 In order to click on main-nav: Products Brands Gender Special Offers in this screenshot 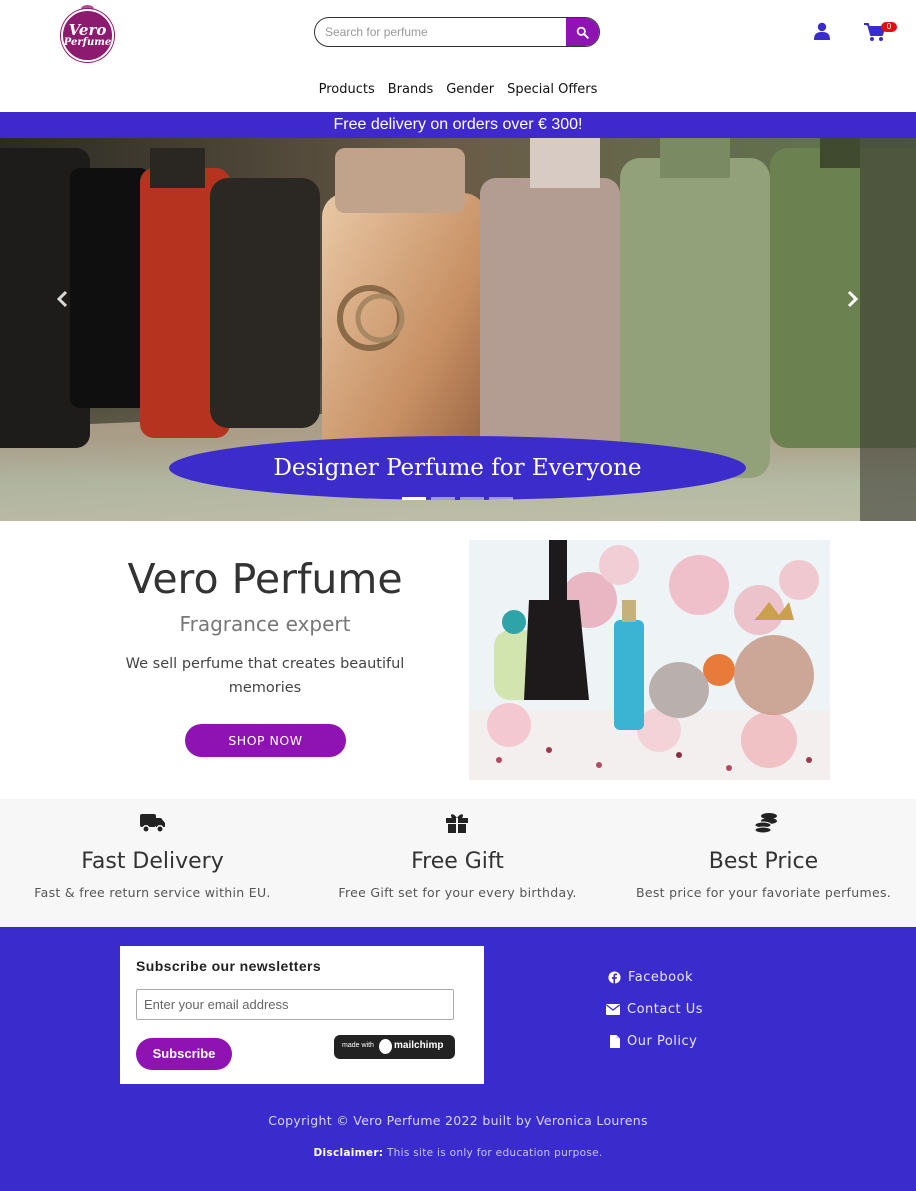, I will do `click(458, 89)`.